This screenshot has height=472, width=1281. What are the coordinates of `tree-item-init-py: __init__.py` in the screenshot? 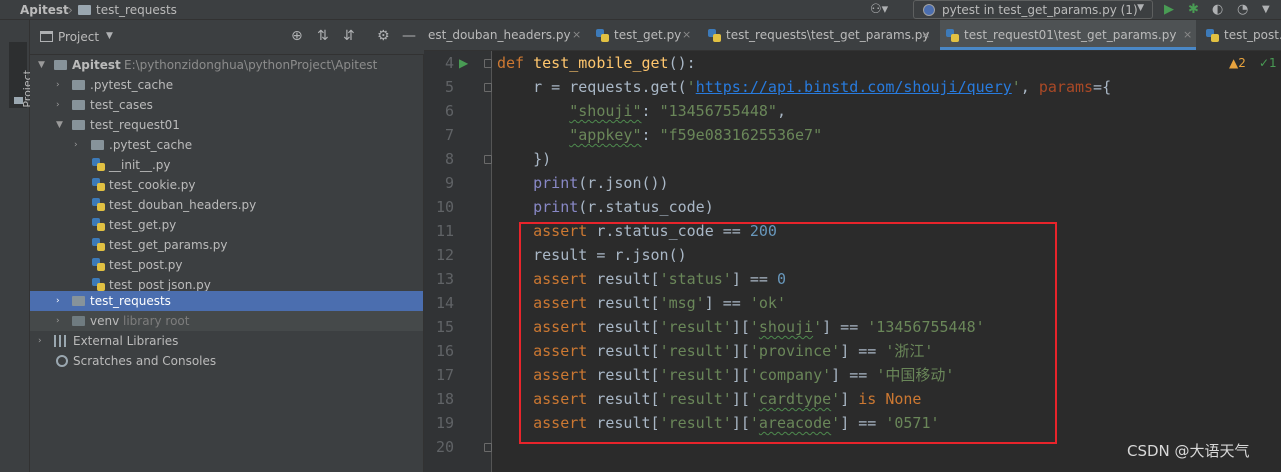 It's located at (226, 165).